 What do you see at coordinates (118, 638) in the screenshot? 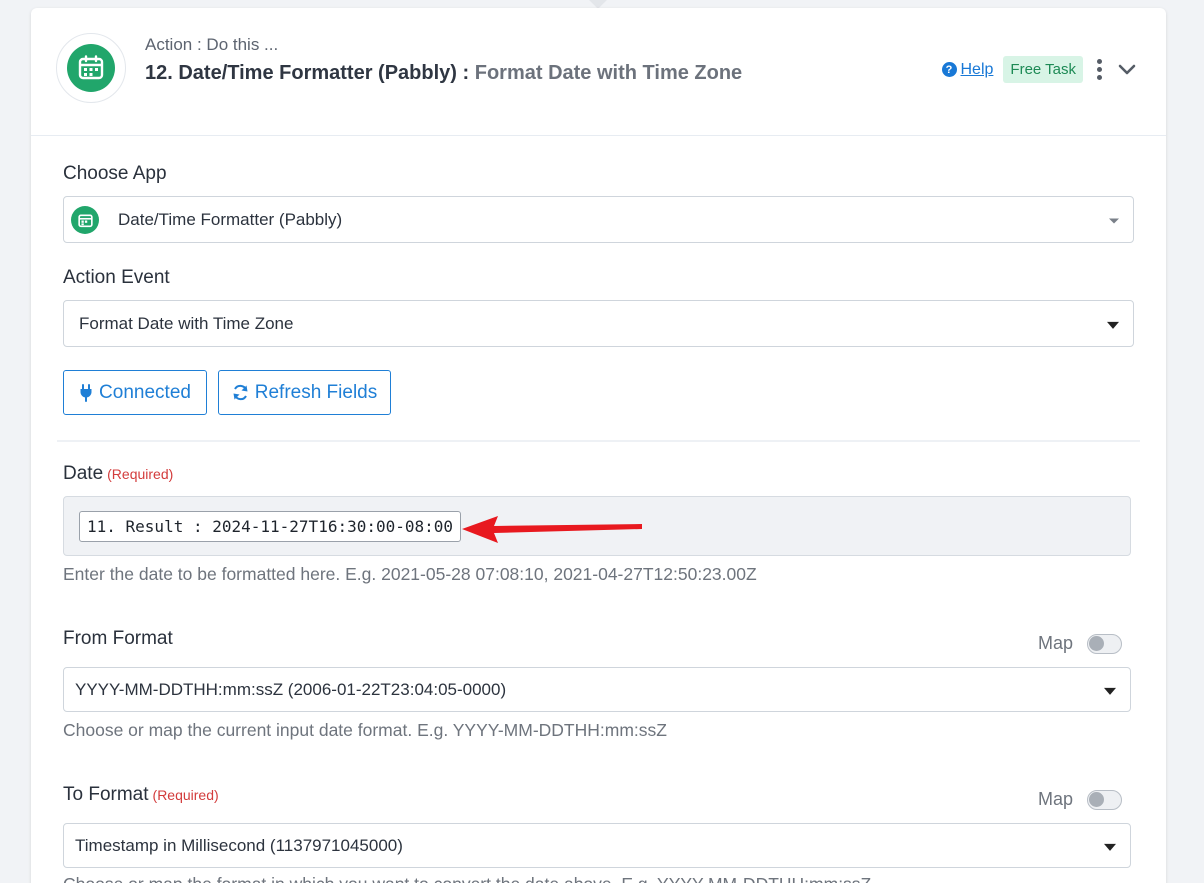
I see `from-format-label: From Format` at bounding box center [118, 638].